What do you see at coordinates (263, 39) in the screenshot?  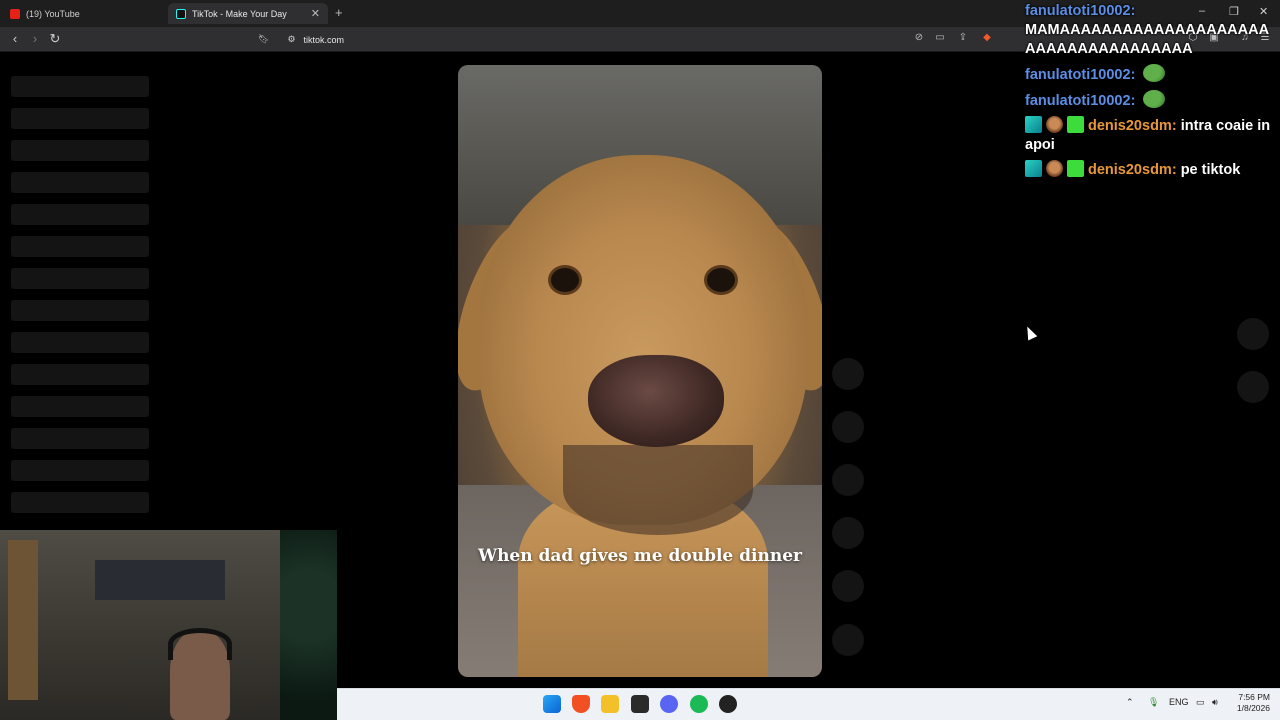 I see `bookmark-icon: 🔖︎` at bounding box center [263, 39].